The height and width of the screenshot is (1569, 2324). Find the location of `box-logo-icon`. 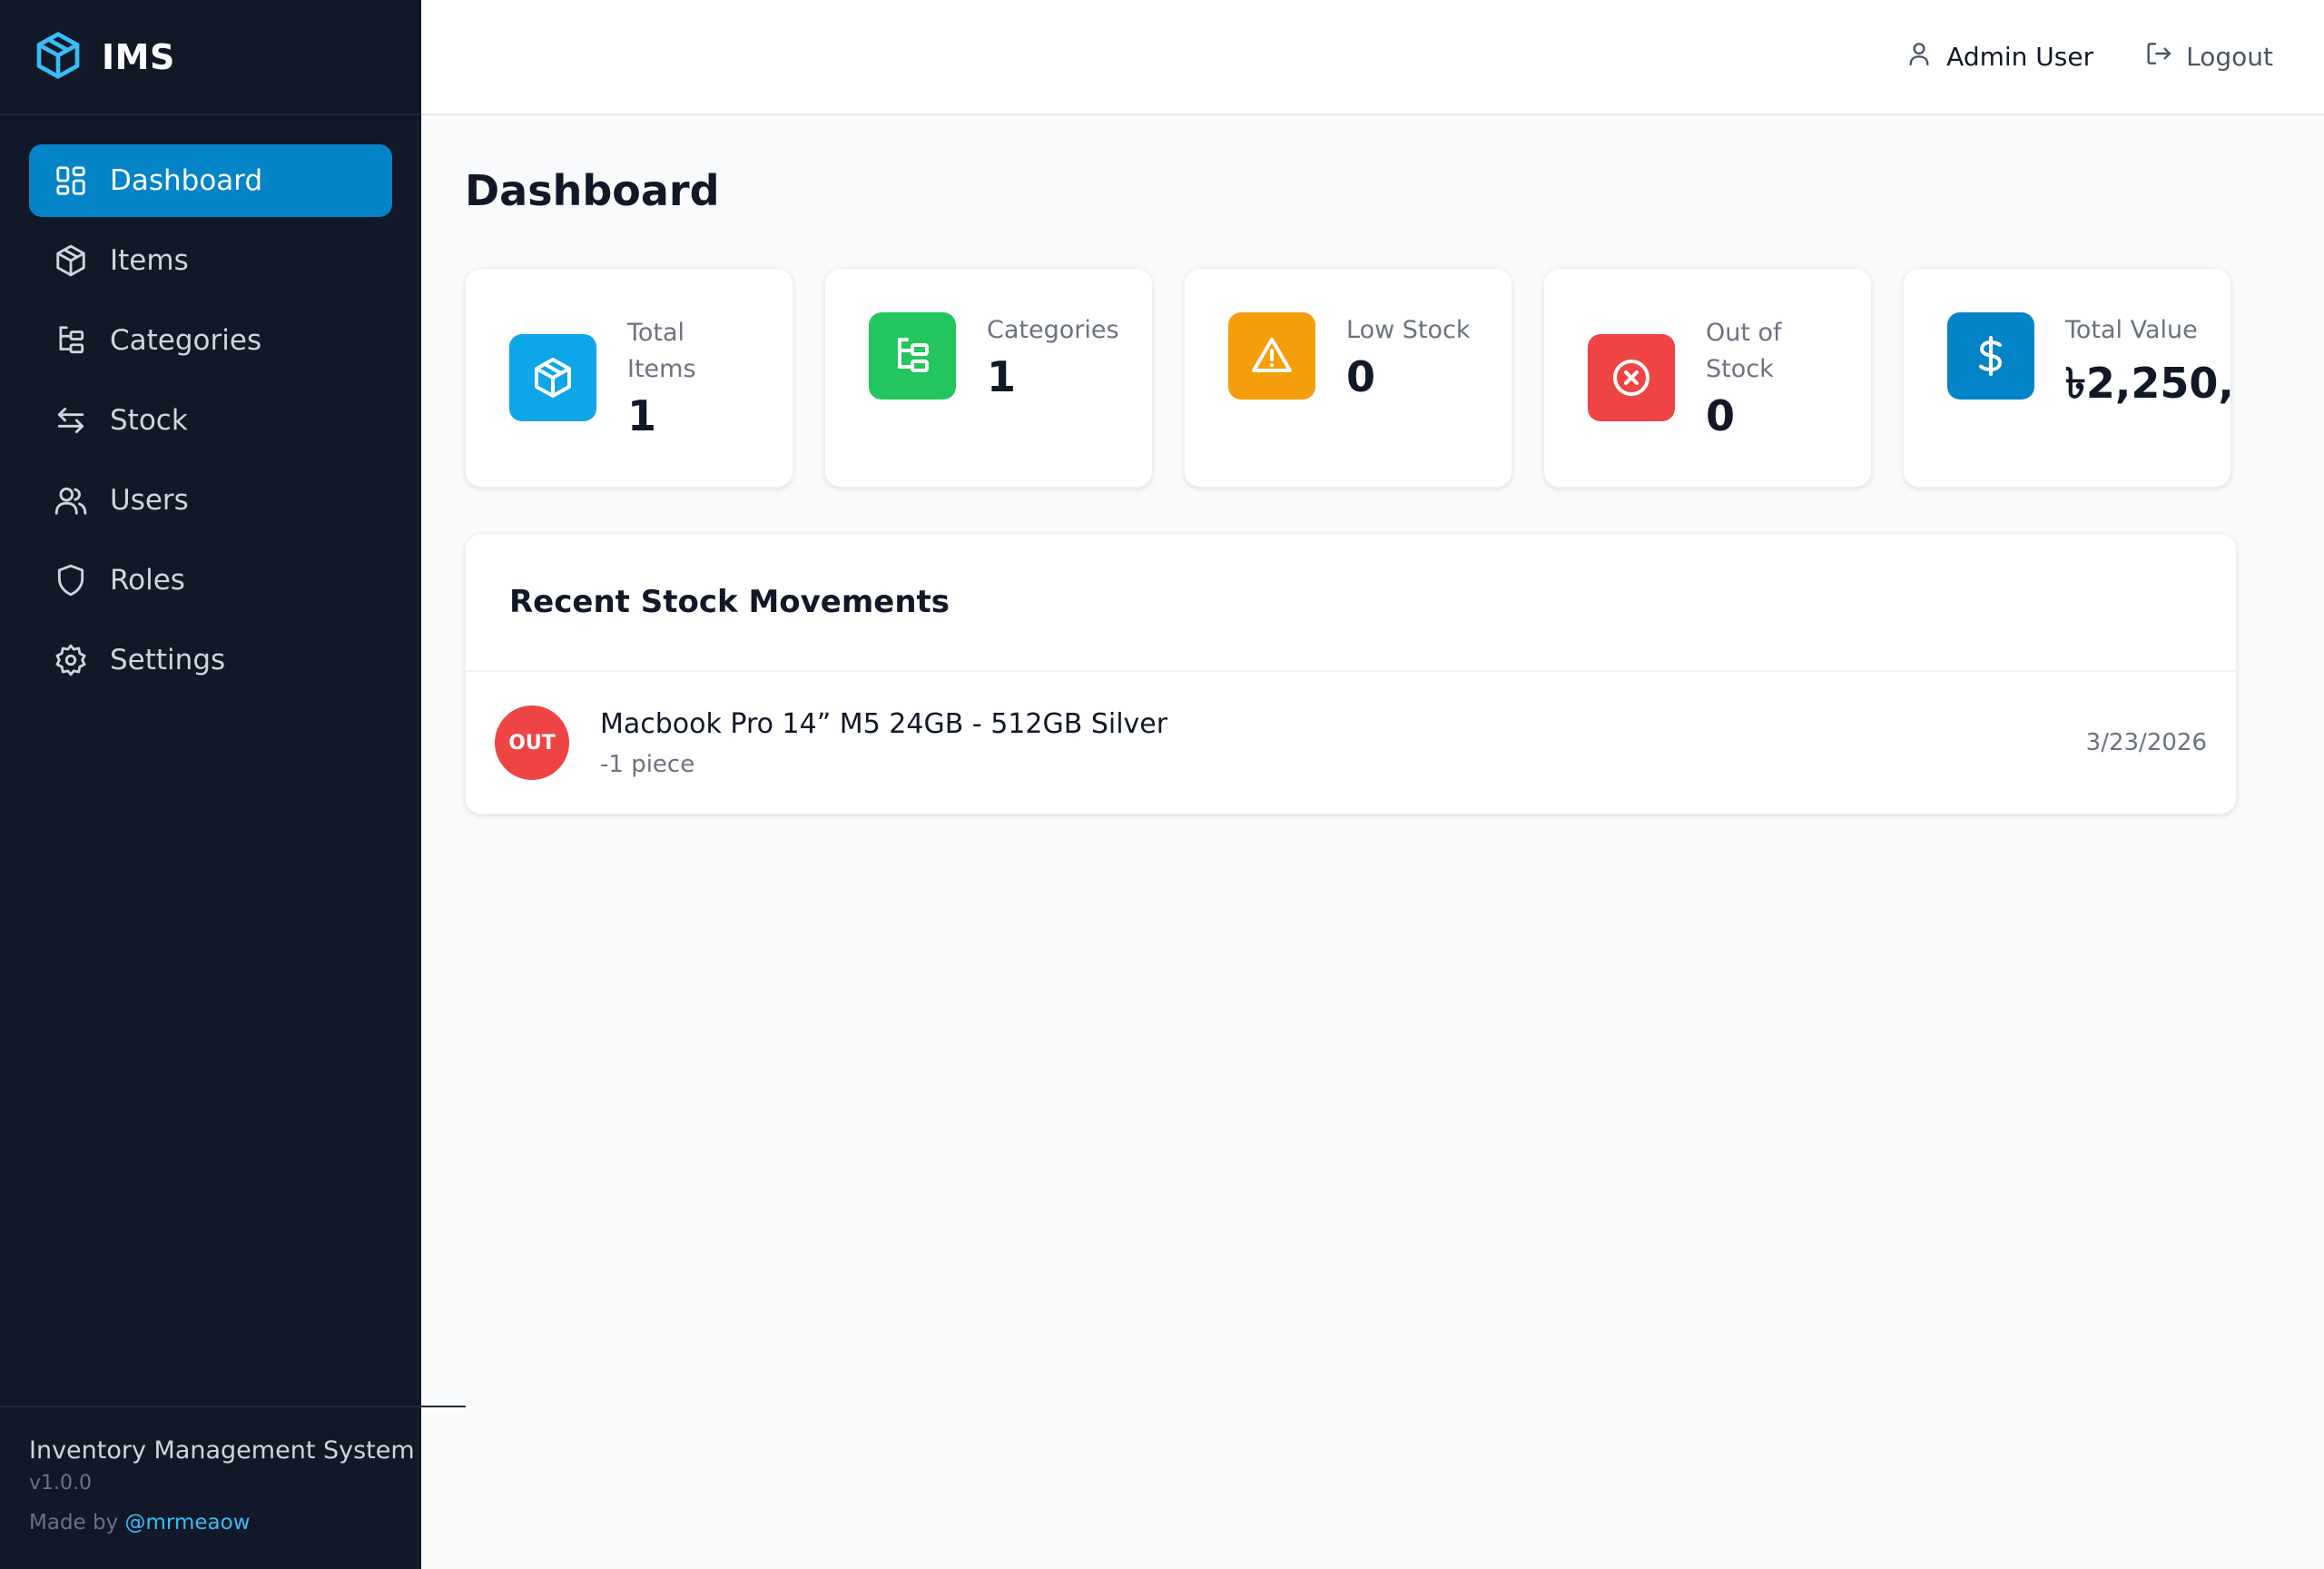

box-logo-icon is located at coordinates (58, 57).